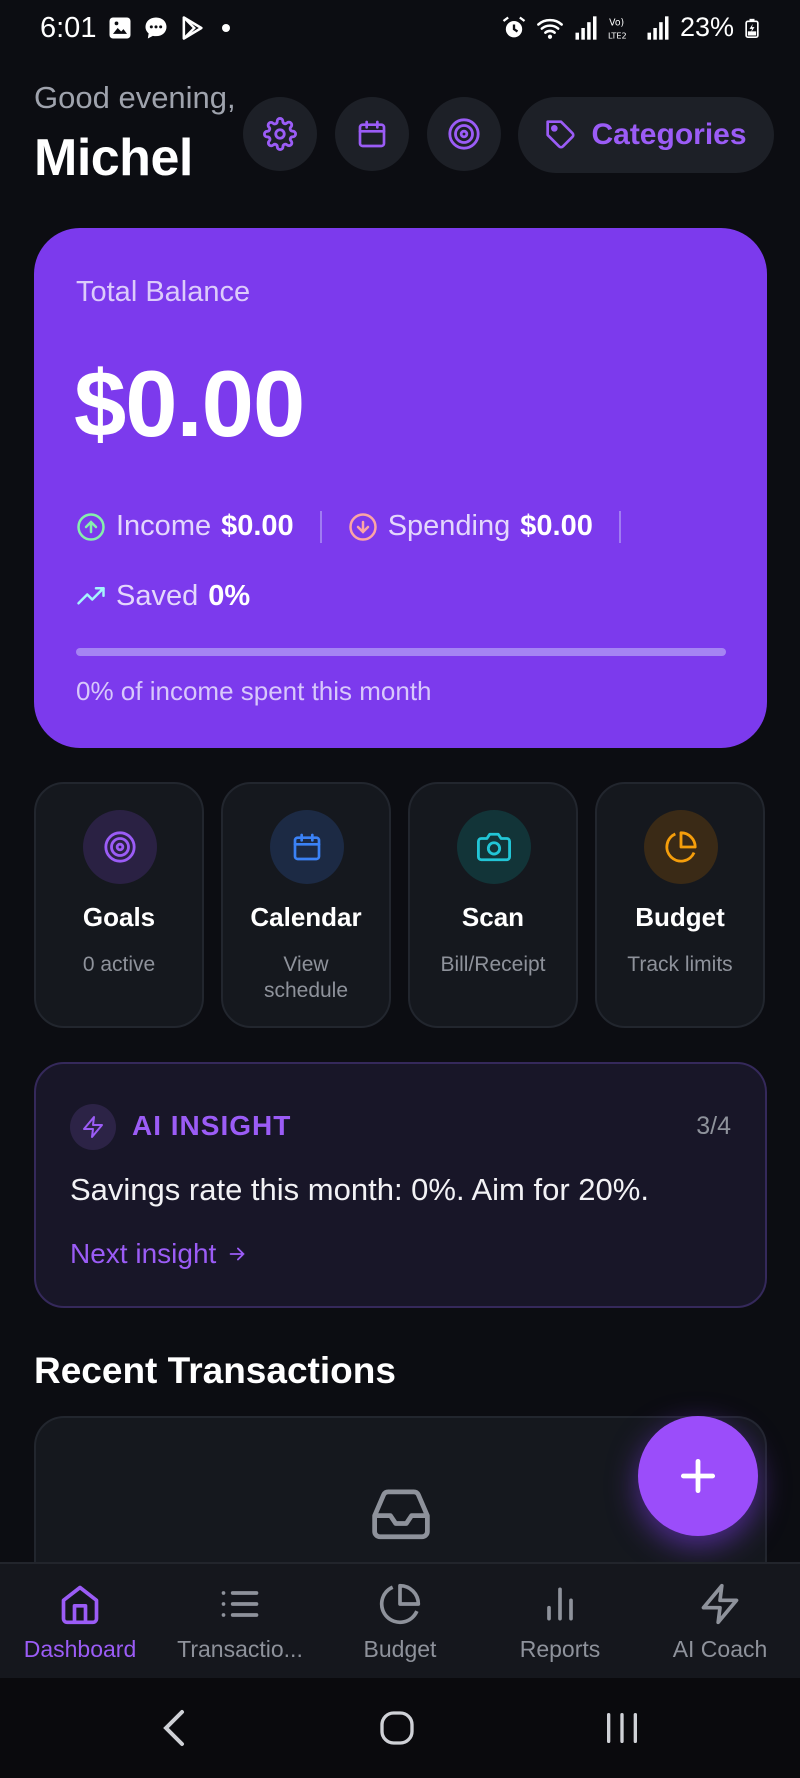 This screenshot has height=1778, width=800. Describe the element at coordinates (401, 652) in the screenshot. I see `spending-progress-bar` at that location.